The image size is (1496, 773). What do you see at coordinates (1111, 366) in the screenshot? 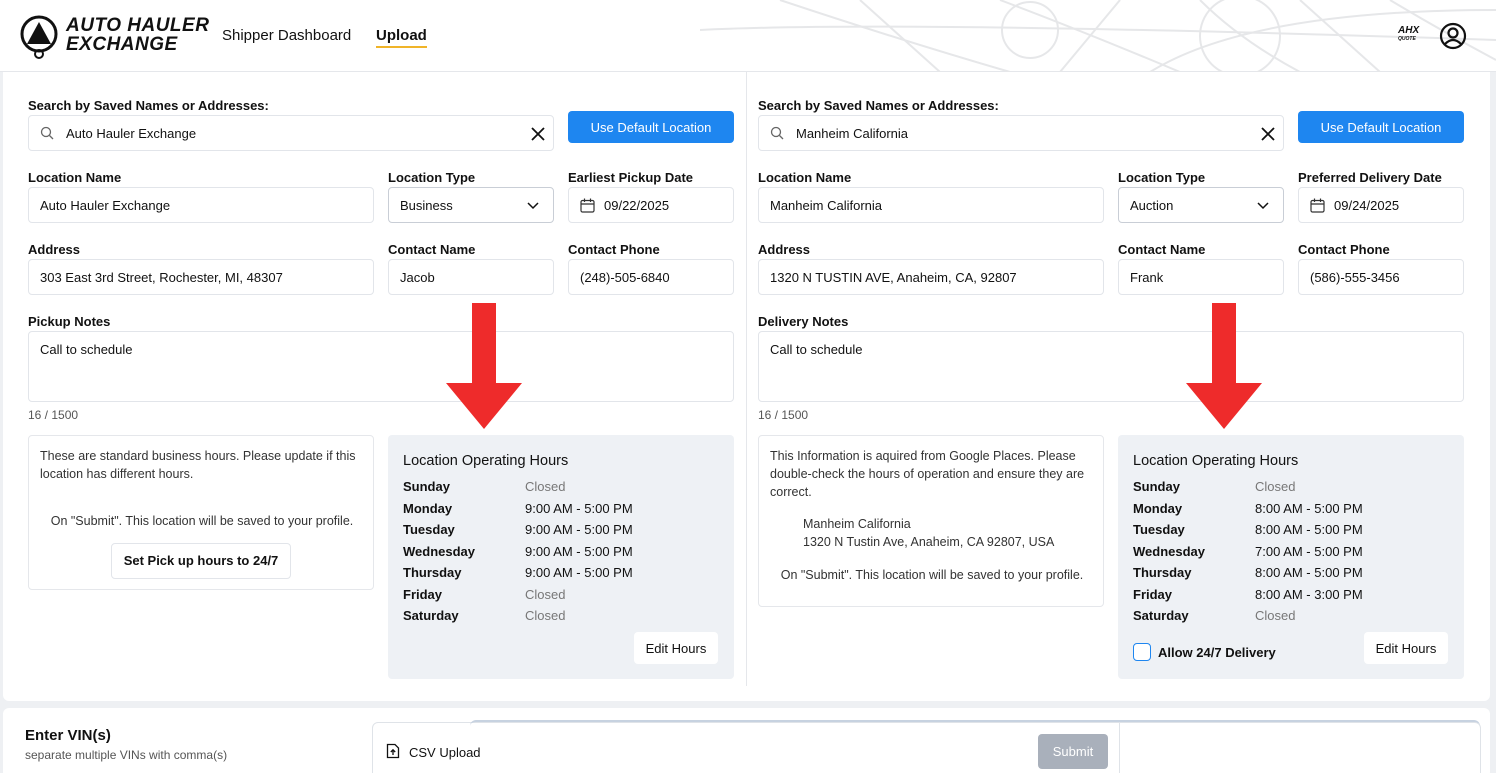
I see `delivery-notes-textarea: Call to schedule` at bounding box center [1111, 366].